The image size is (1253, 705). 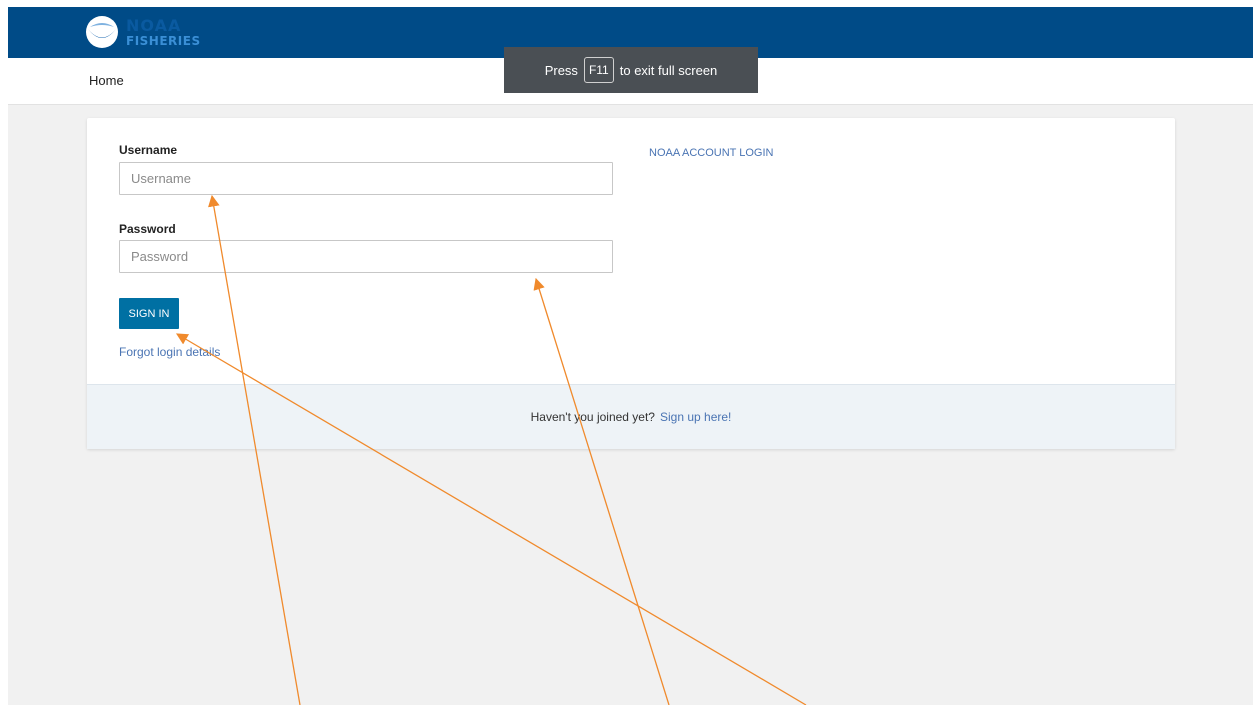 I want to click on signup-prompt: Haven't you joined yet?, so click(x=592, y=417).